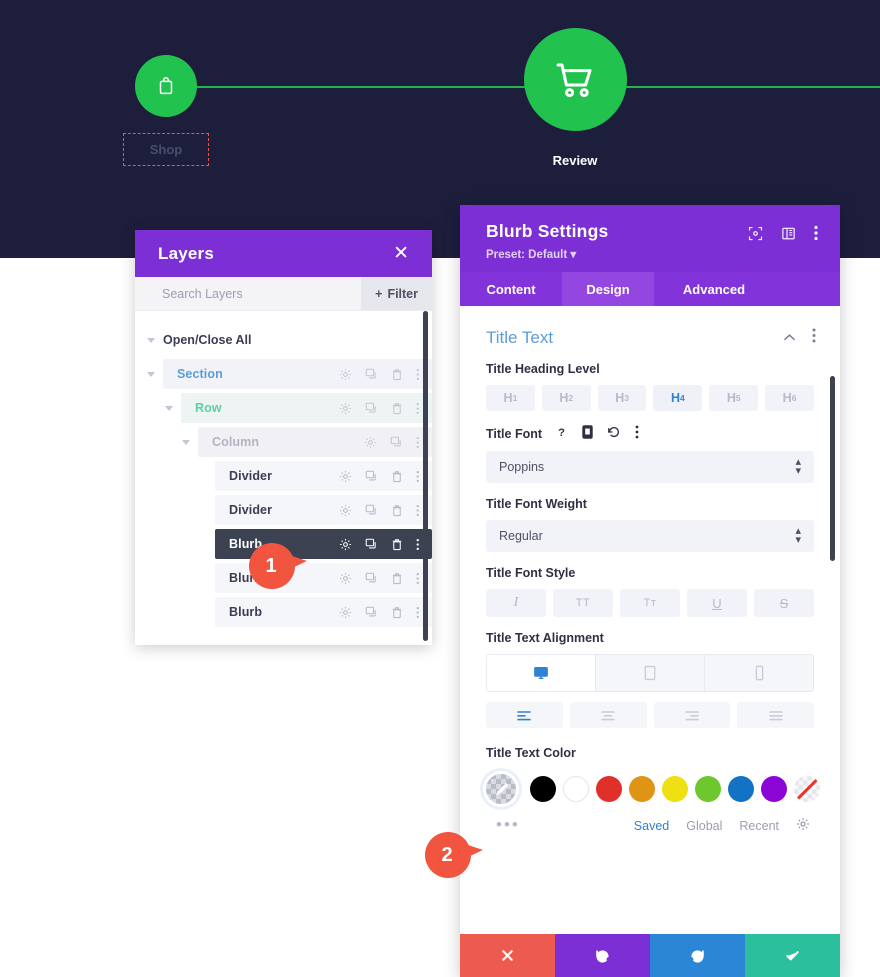 The height and width of the screenshot is (977, 880). Describe the element at coordinates (396, 293) in the screenshot. I see `filter-button: + Filter` at that location.